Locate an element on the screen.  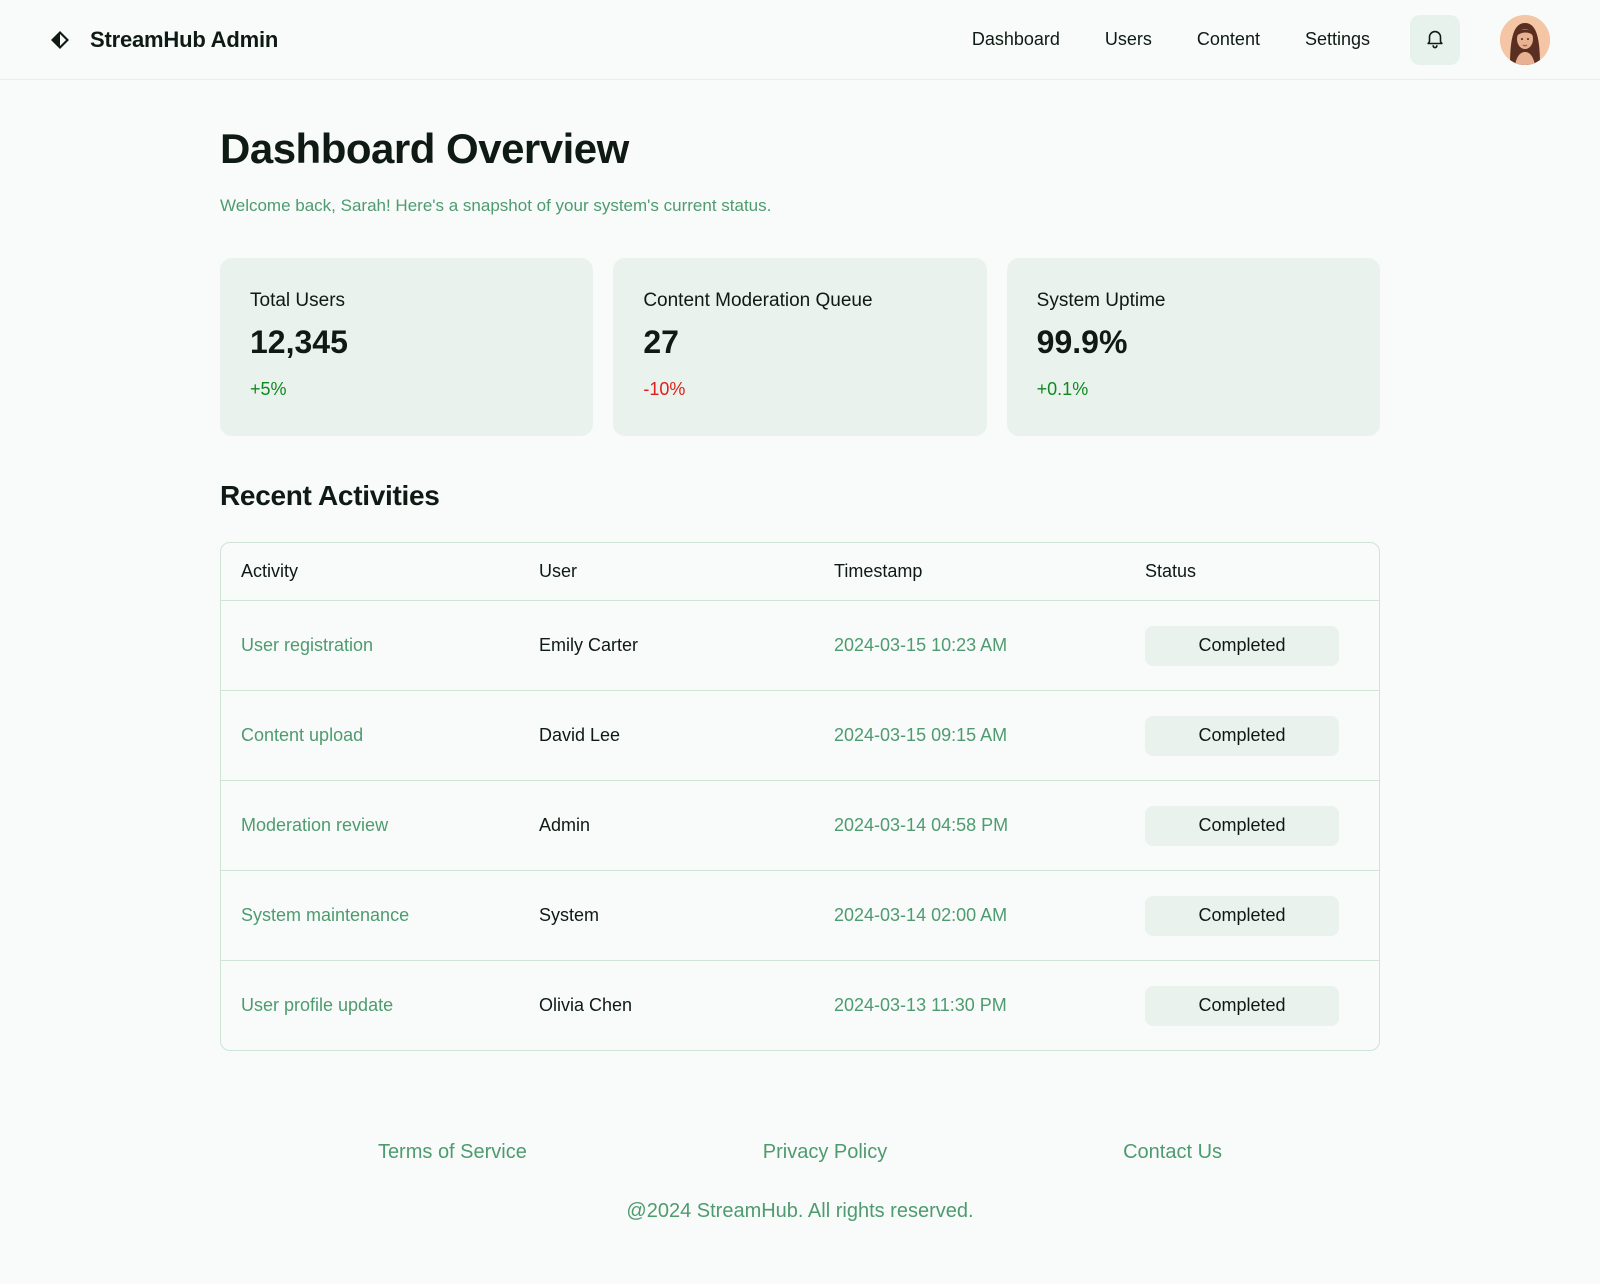
footer-link-privacy: Privacy Policy is located at coordinates (825, 1152).